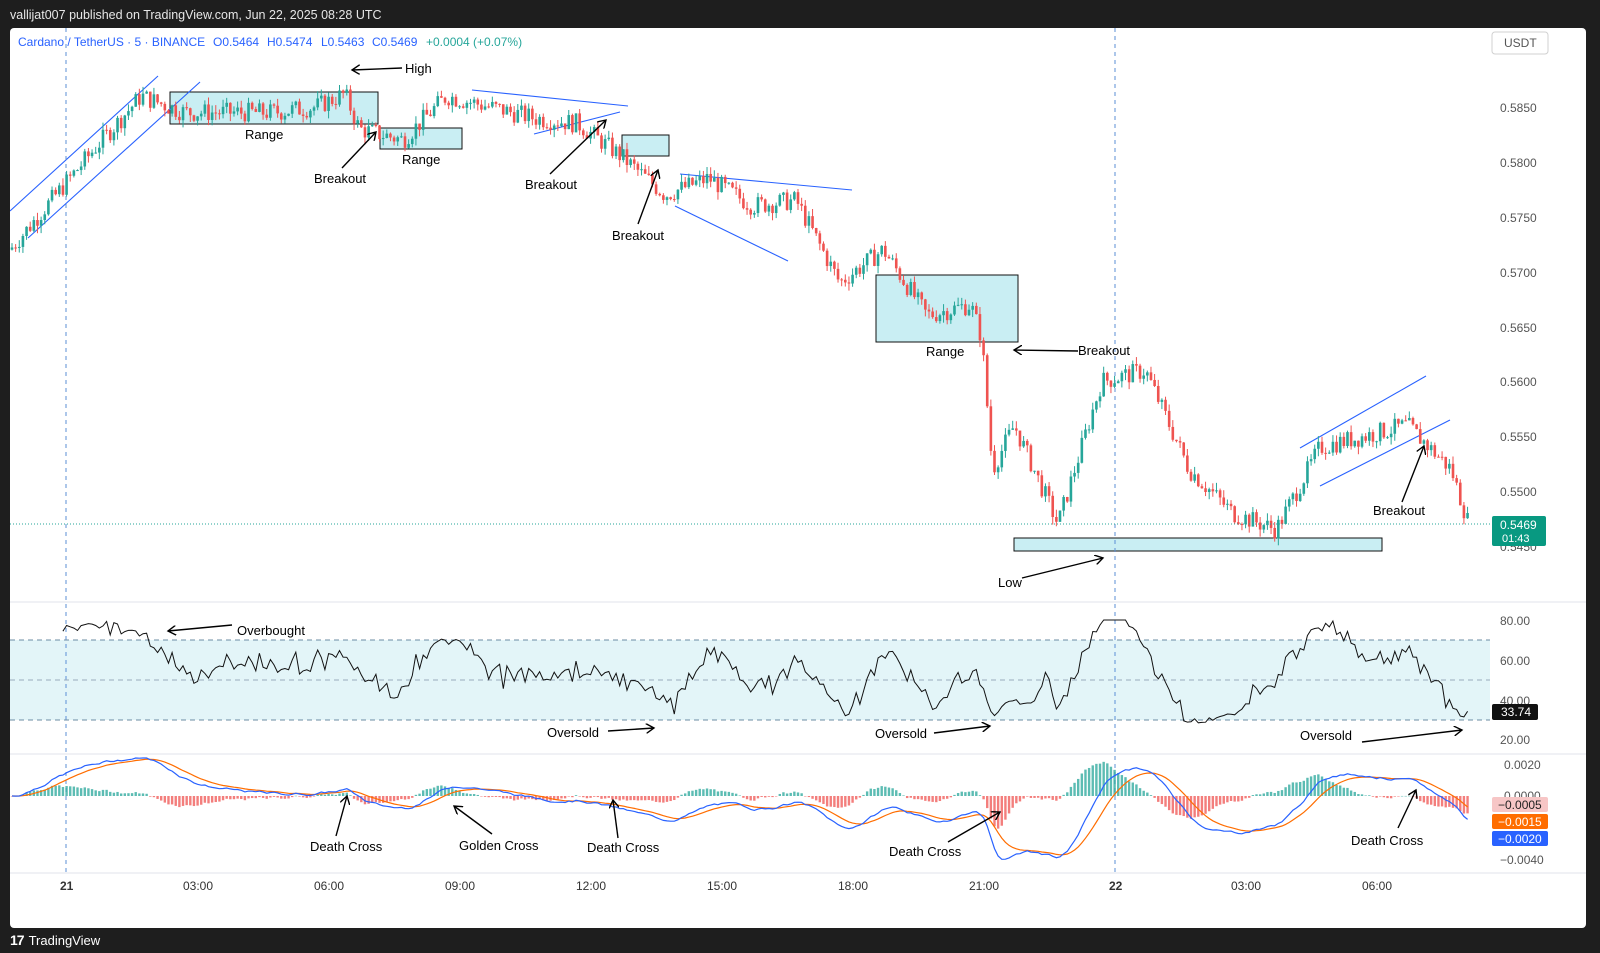 This screenshot has width=1600, height=953. Describe the element at coordinates (591, 886) in the screenshot. I see `time-label-4: 12:00` at that location.